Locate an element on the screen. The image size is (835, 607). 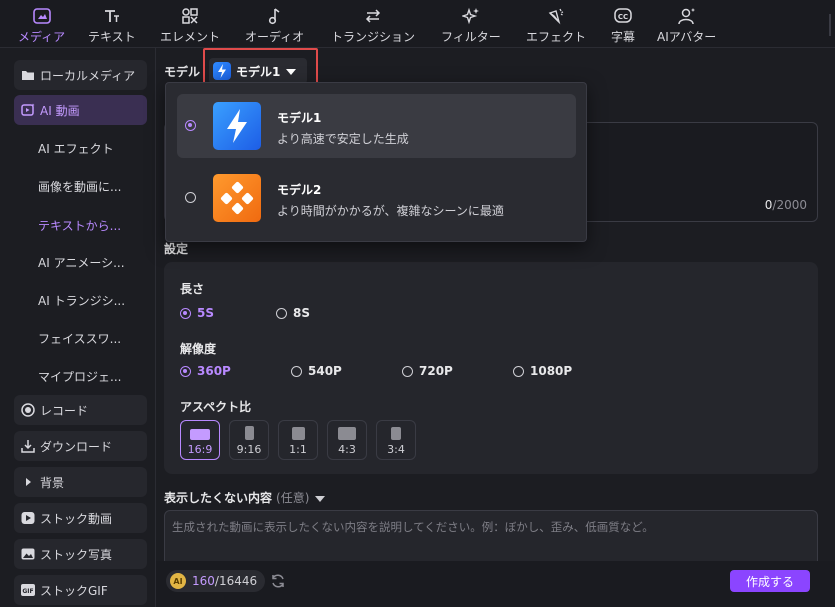
audio-icon is located at coordinates (275, 16).